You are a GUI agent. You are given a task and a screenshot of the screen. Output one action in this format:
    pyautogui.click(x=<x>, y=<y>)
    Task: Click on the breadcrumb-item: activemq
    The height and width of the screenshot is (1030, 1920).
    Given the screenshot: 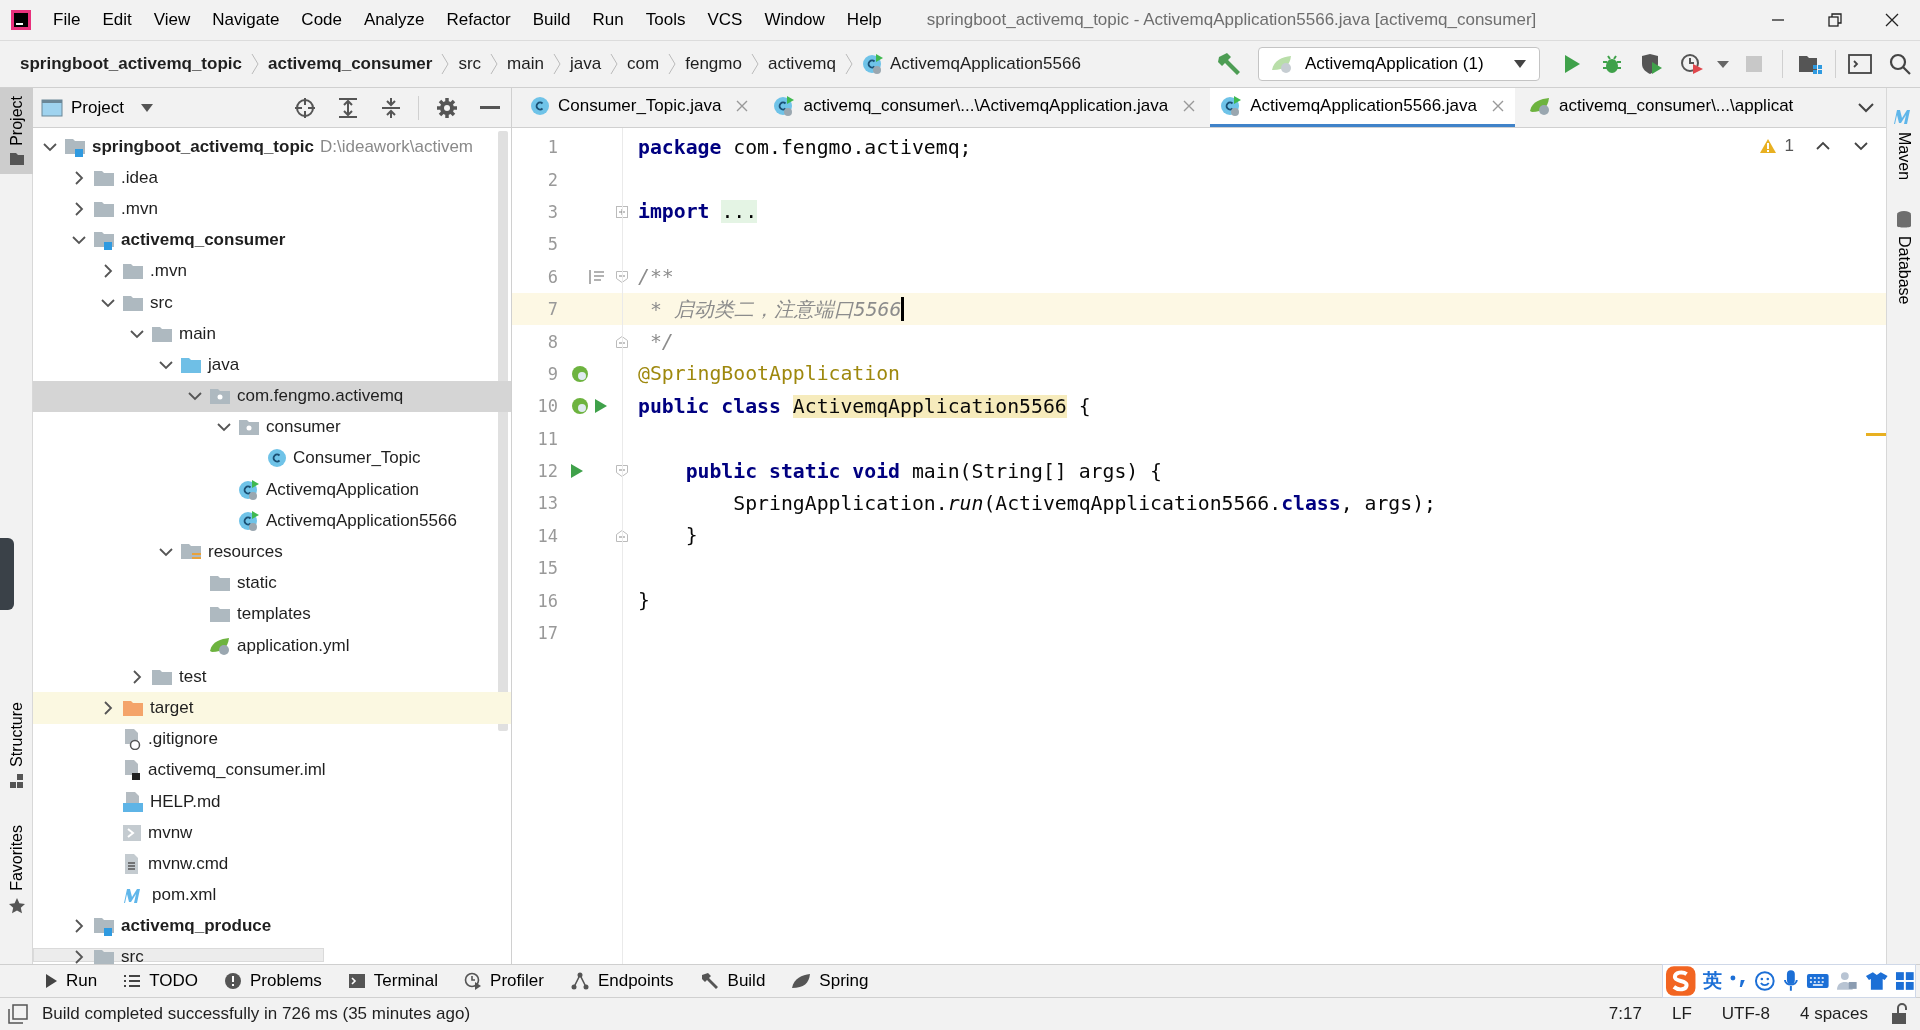 What is the action you would take?
    pyautogui.click(x=801, y=64)
    